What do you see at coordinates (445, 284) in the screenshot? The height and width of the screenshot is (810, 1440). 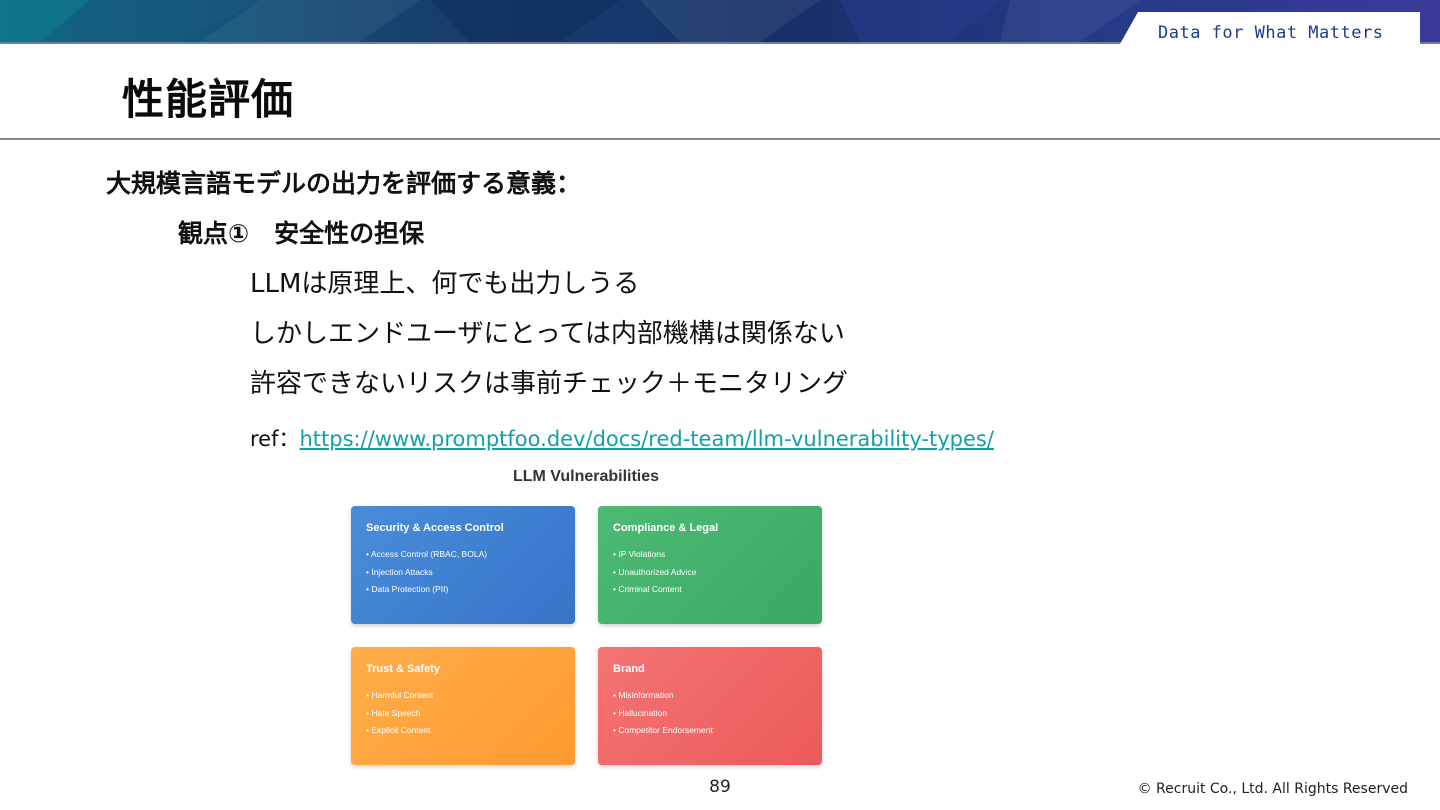 I see `bullet-text: LLMは原理上、何でも出力しうる` at bounding box center [445, 284].